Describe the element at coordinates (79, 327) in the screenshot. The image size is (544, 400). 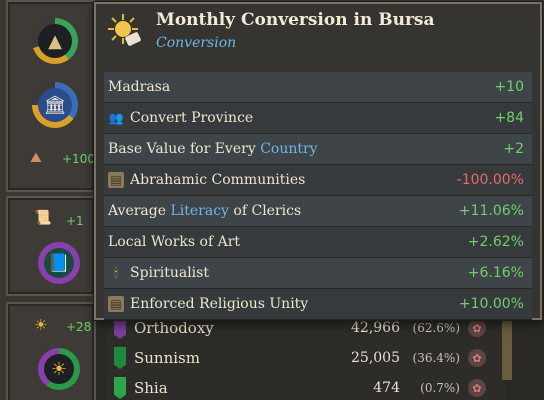
I see `stat-value-3: +28` at that location.